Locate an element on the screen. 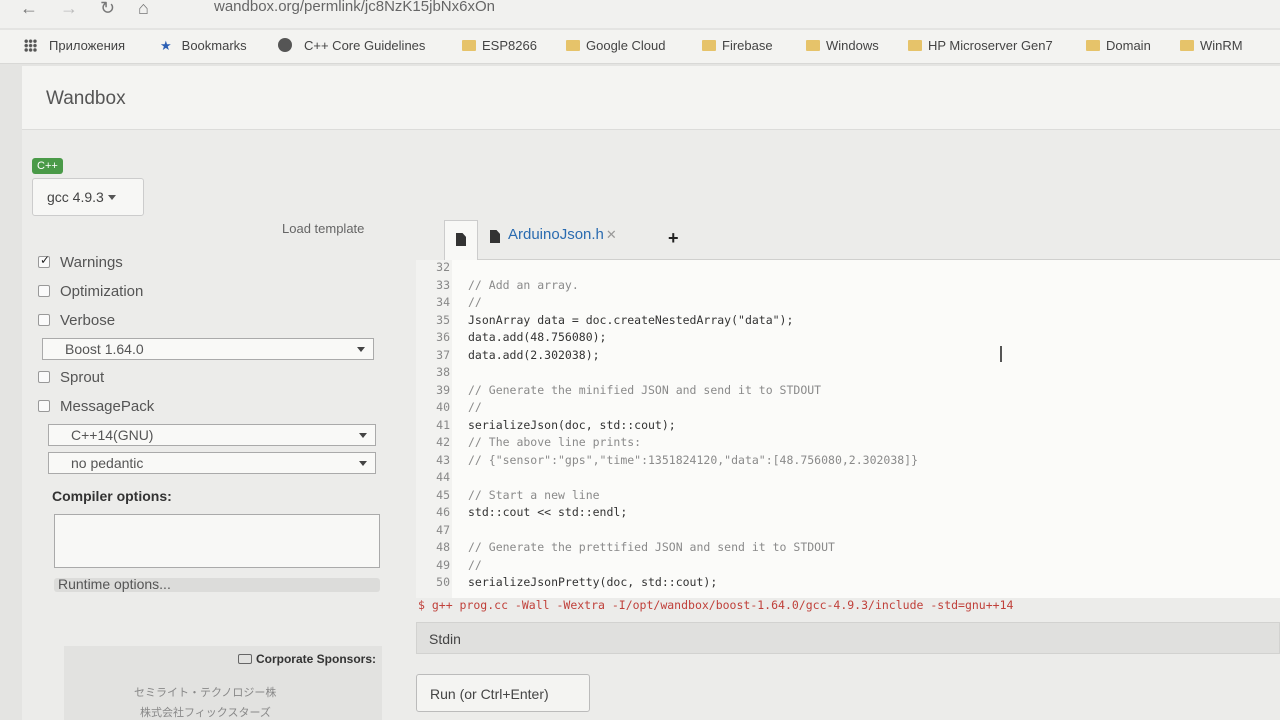 The width and height of the screenshot is (1280, 720). run-button: Run (or Ctrl+Enter) is located at coordinates (503, 693).